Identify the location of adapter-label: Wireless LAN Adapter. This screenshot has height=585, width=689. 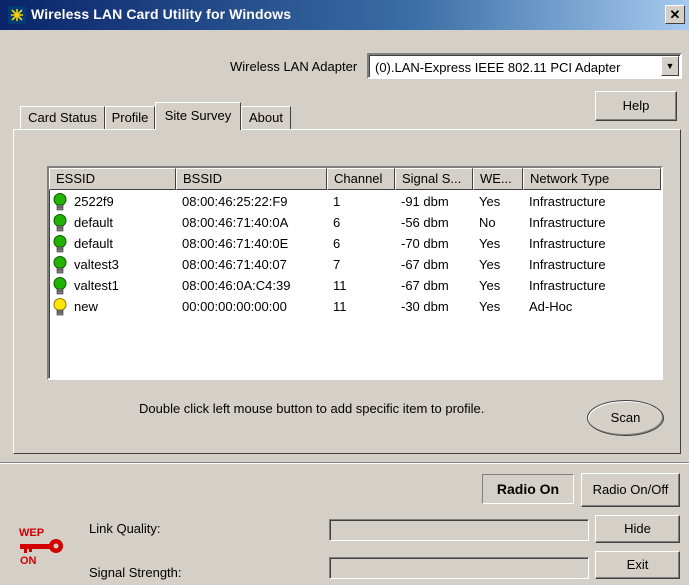
(294, 66).